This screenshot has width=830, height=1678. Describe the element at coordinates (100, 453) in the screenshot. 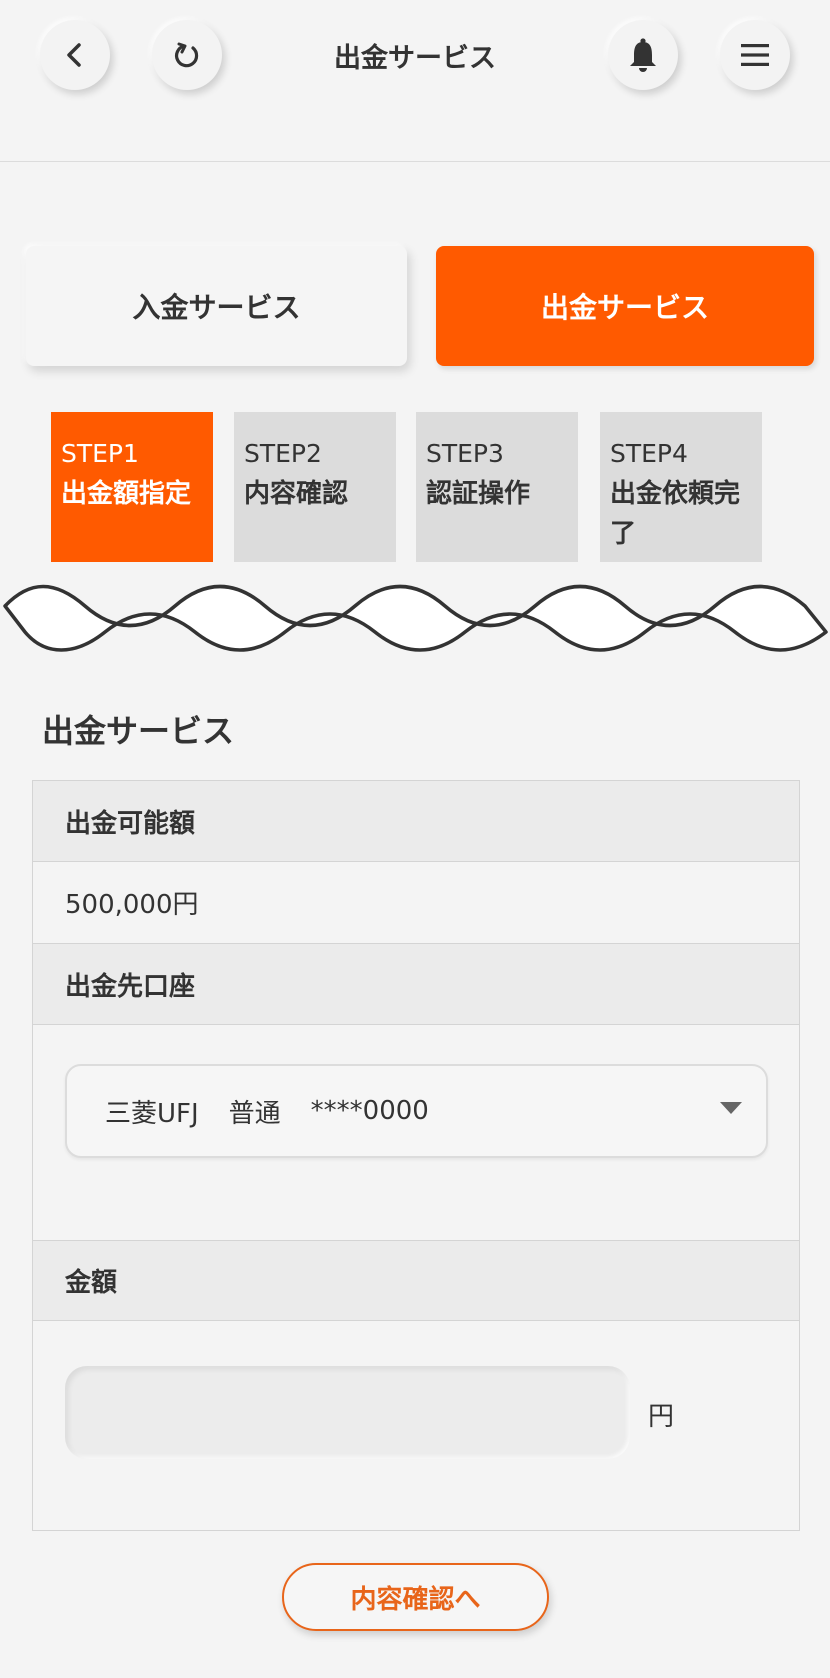

I see `step-number: STEP1` at that location.